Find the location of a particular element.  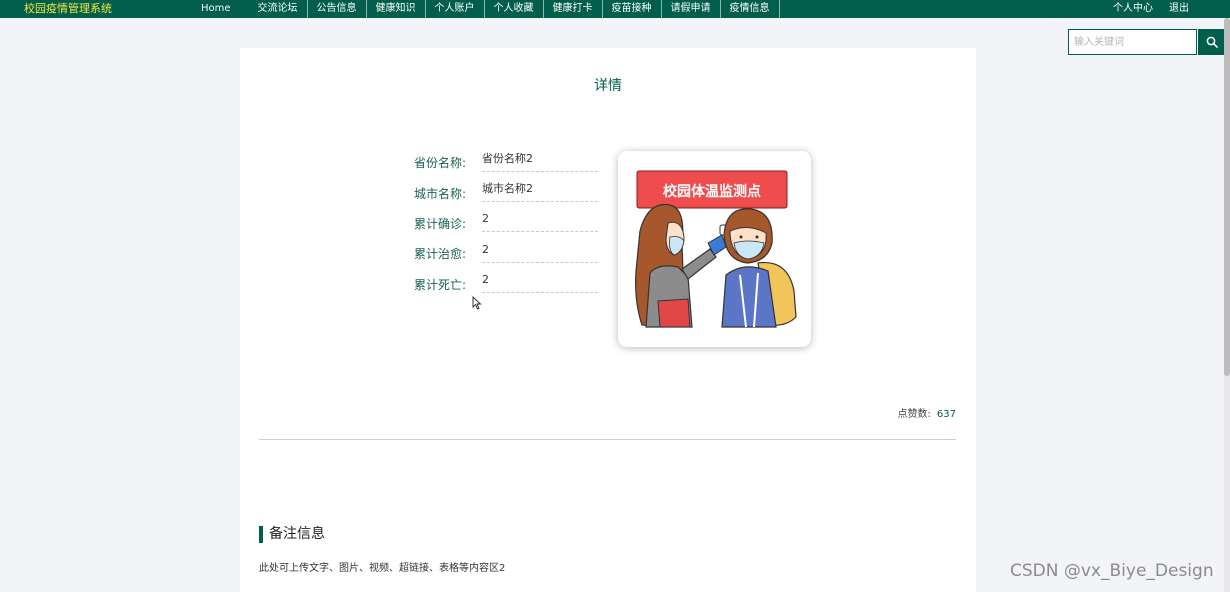

search-input is located at coordinates (1132, 42).